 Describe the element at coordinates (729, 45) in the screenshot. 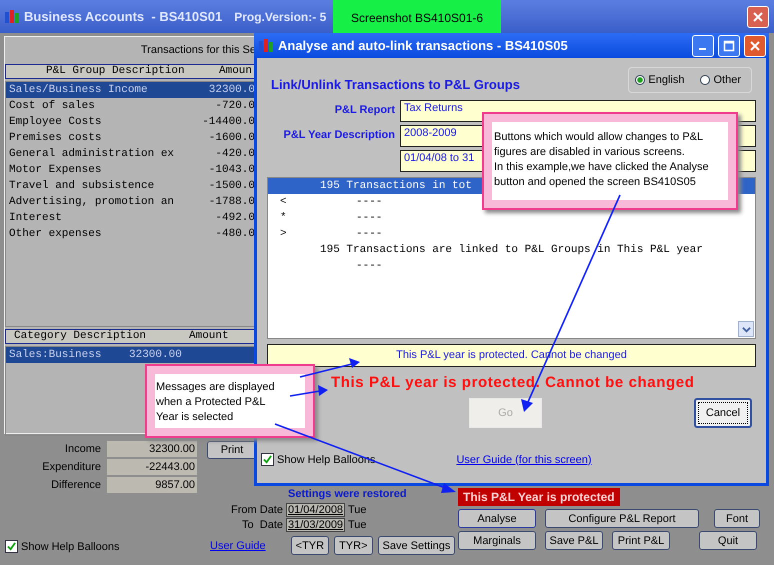

I see `maximize-icon` at that location.